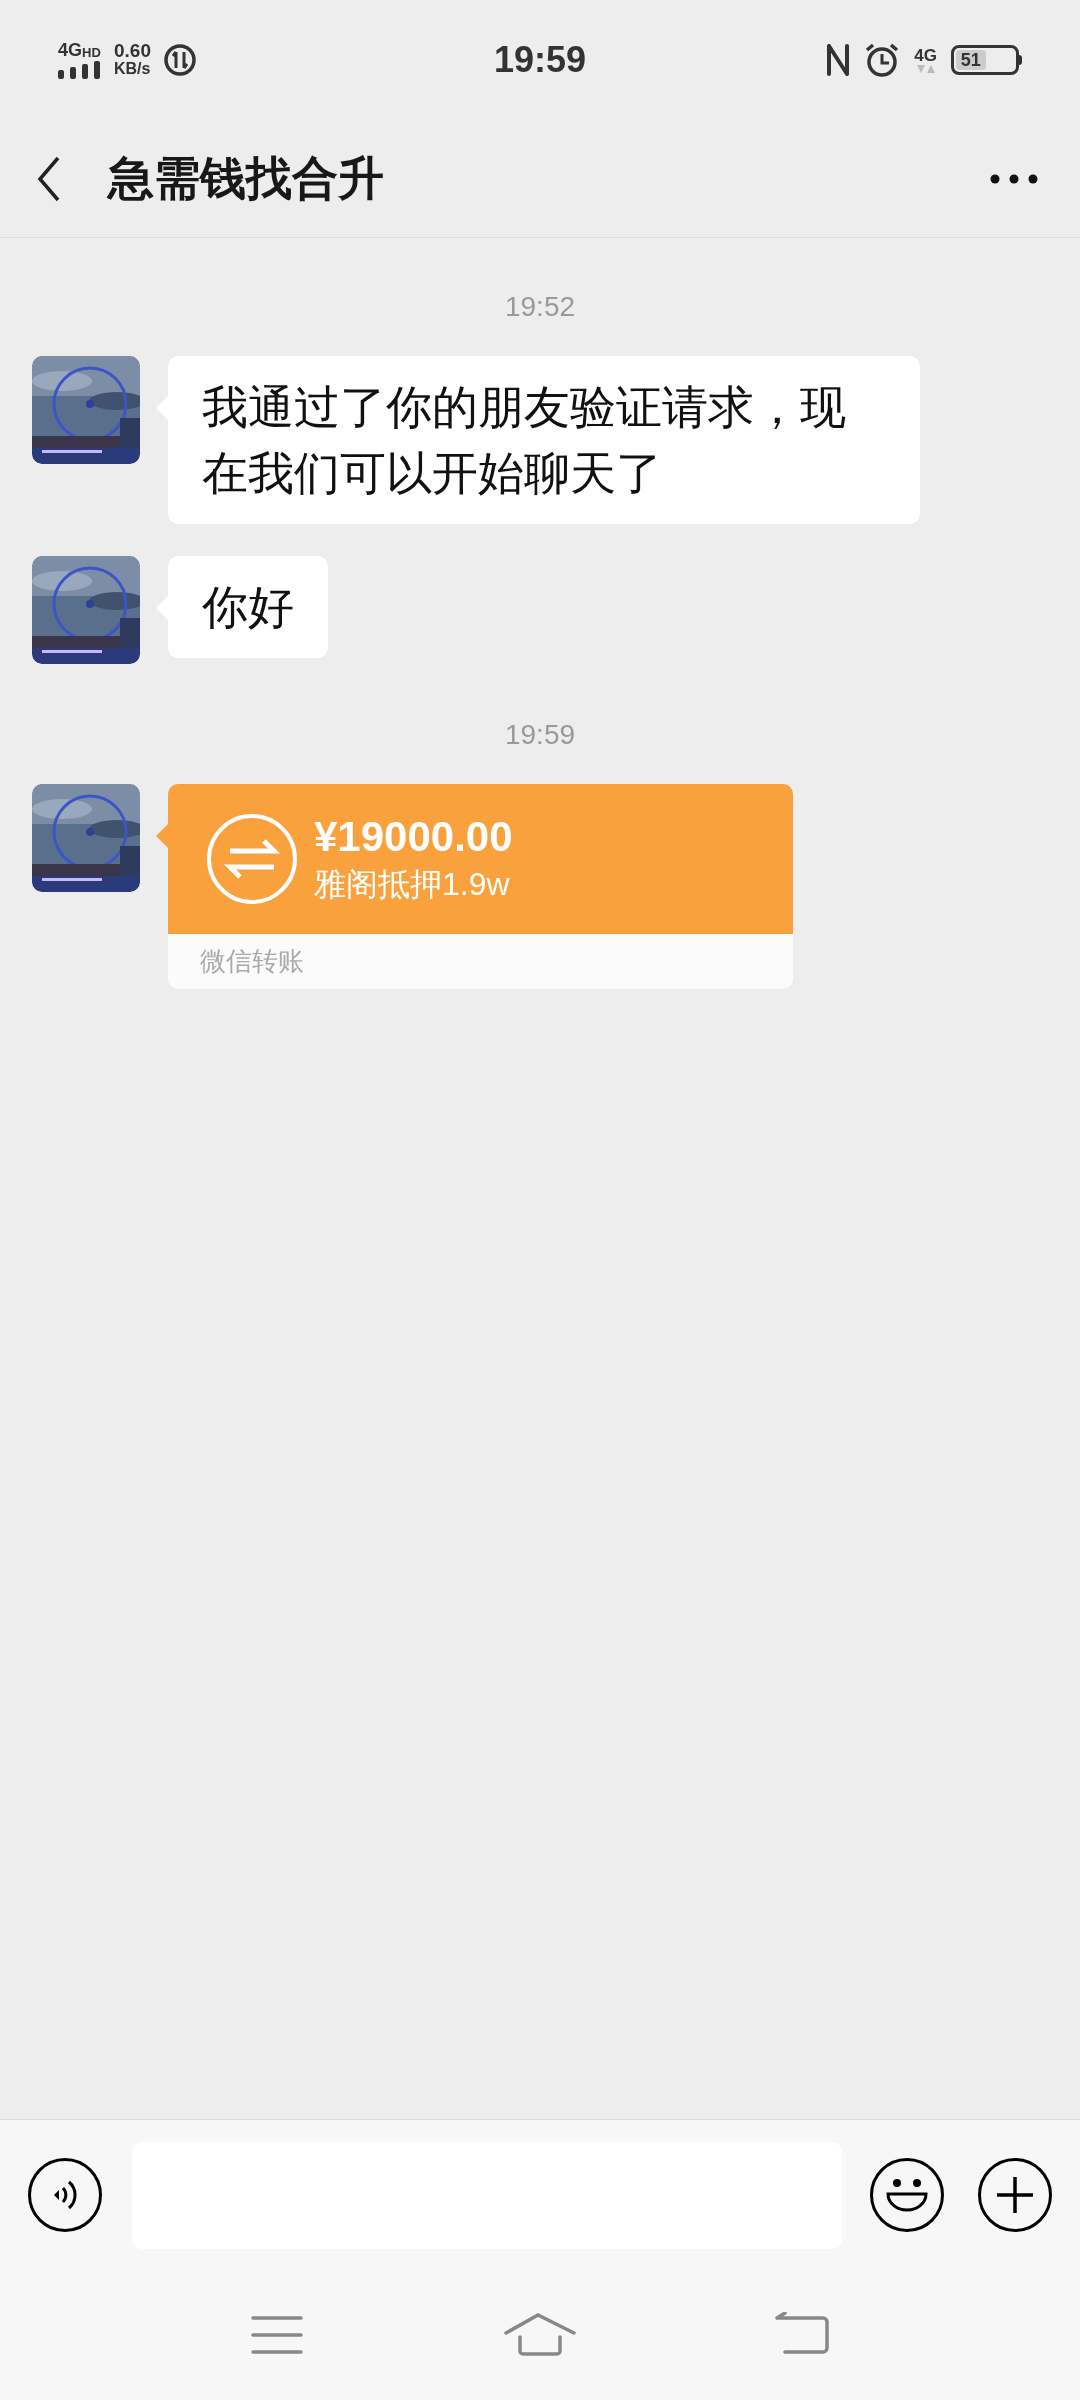  What do you see at coordinates (49, 178) in the screenshot?
I see `back-icon` at bounding box center [49, 178].